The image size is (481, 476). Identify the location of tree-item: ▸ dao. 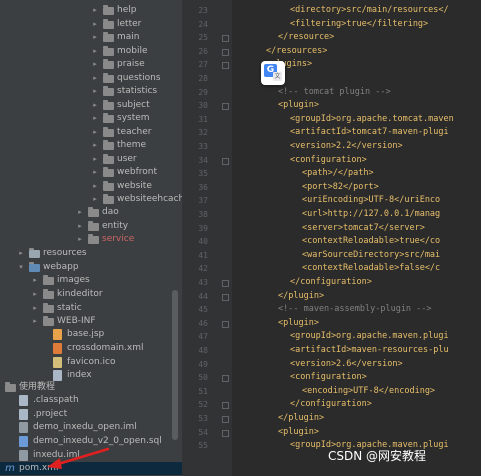
(91, 212).